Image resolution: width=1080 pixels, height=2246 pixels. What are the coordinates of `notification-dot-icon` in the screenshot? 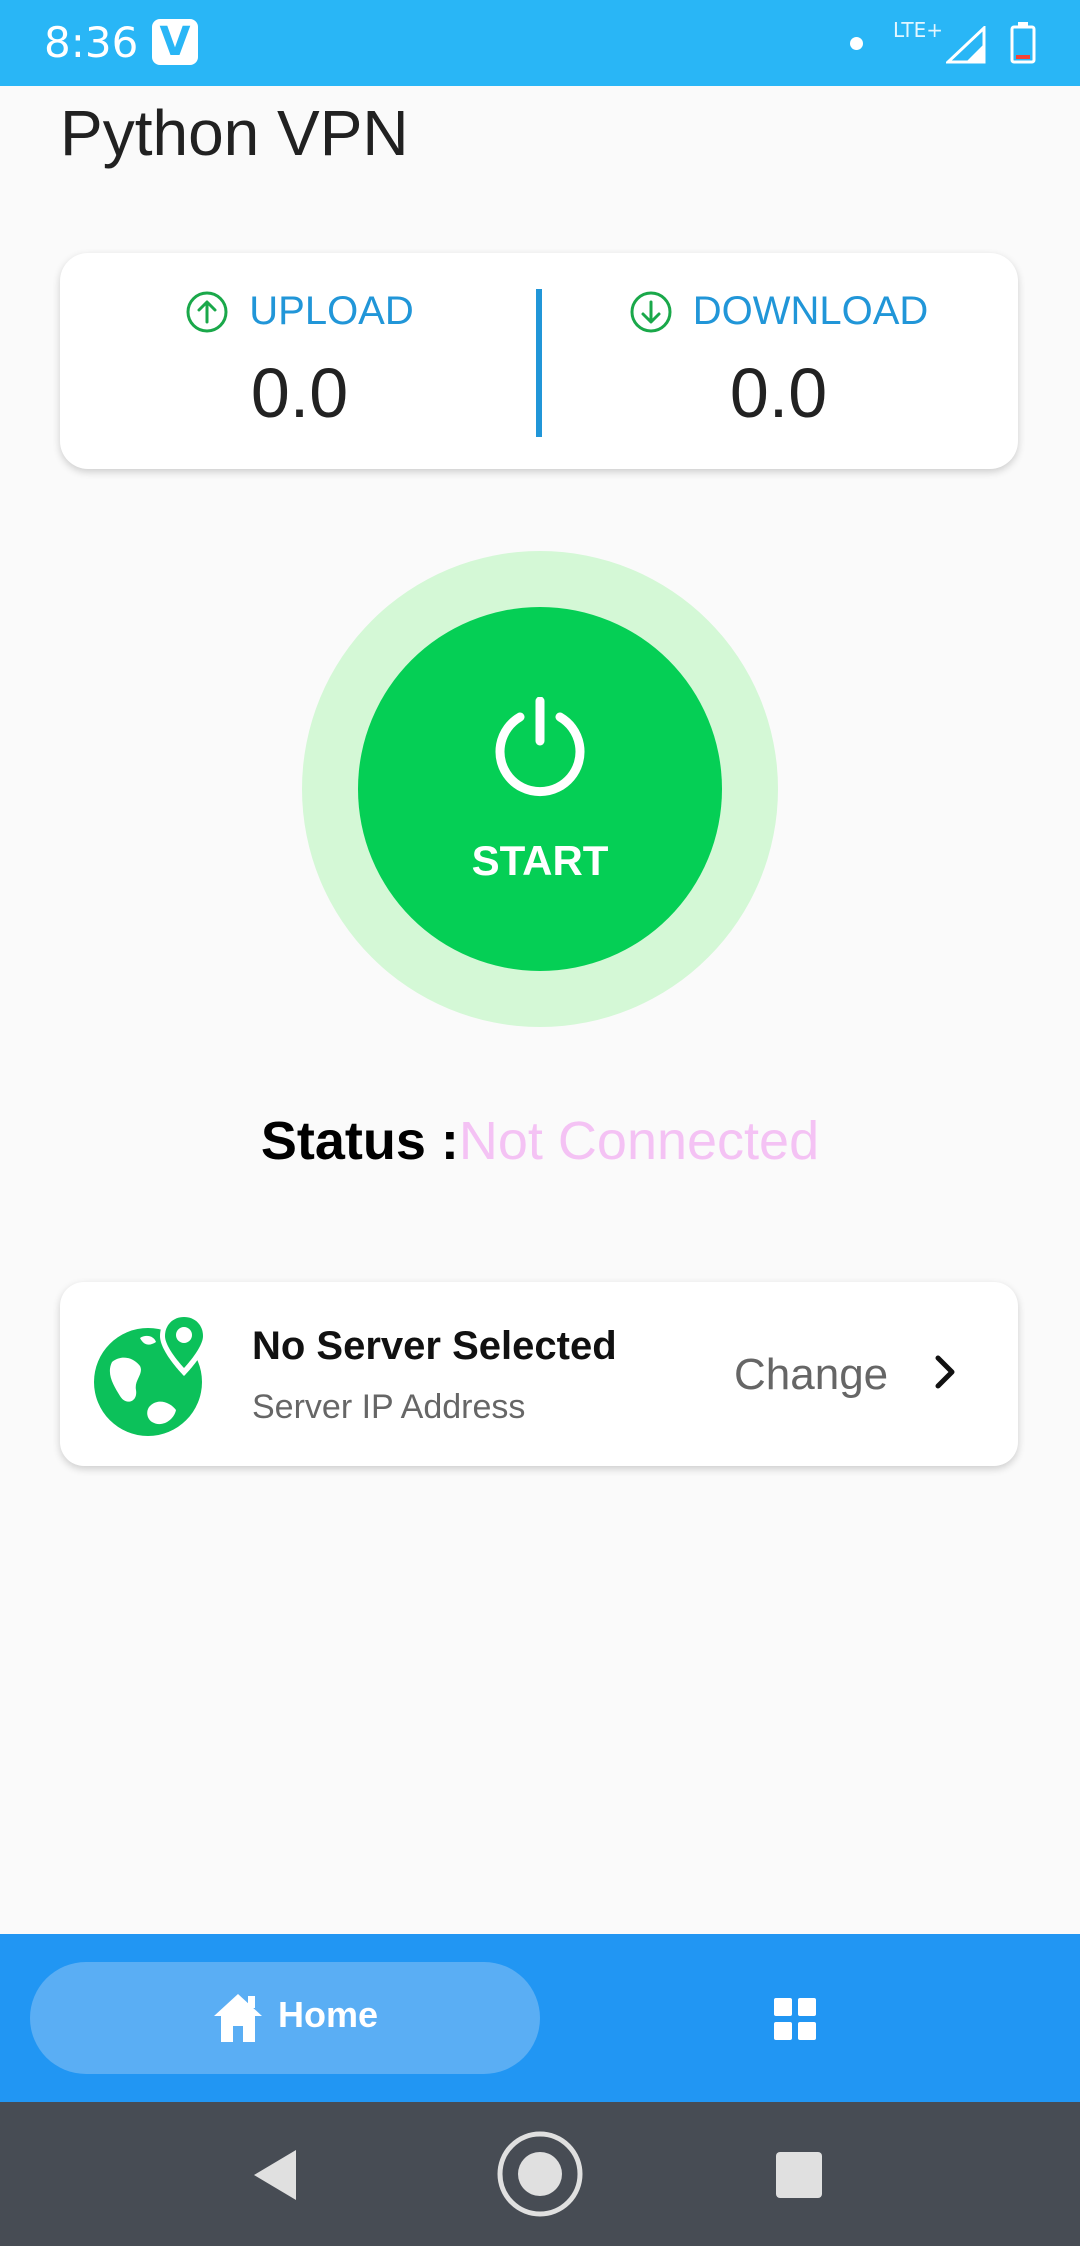 It's located at (856, 43).